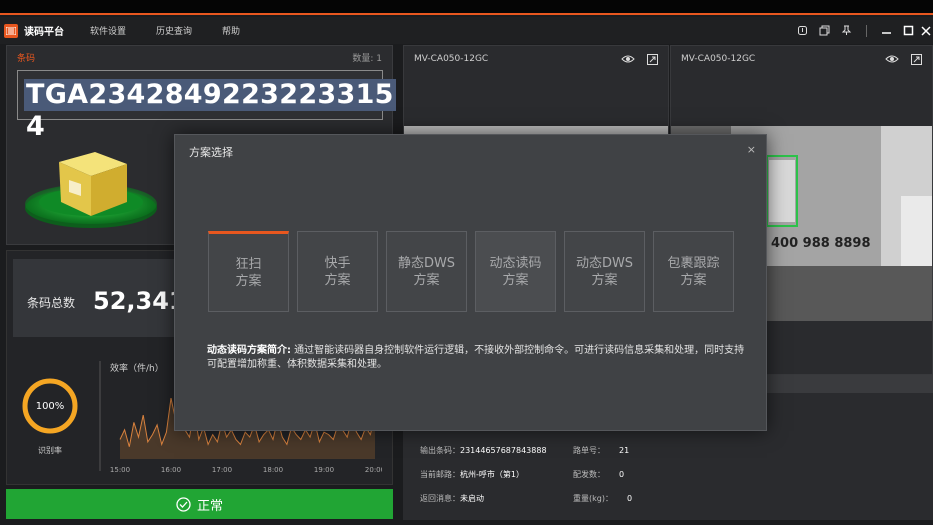 The width and height of the screenshot is (933, 525). What do you see at coordinates (209, 506) in the screenshot?
I see `status-text: 正常` at bounding box center [209, 506].